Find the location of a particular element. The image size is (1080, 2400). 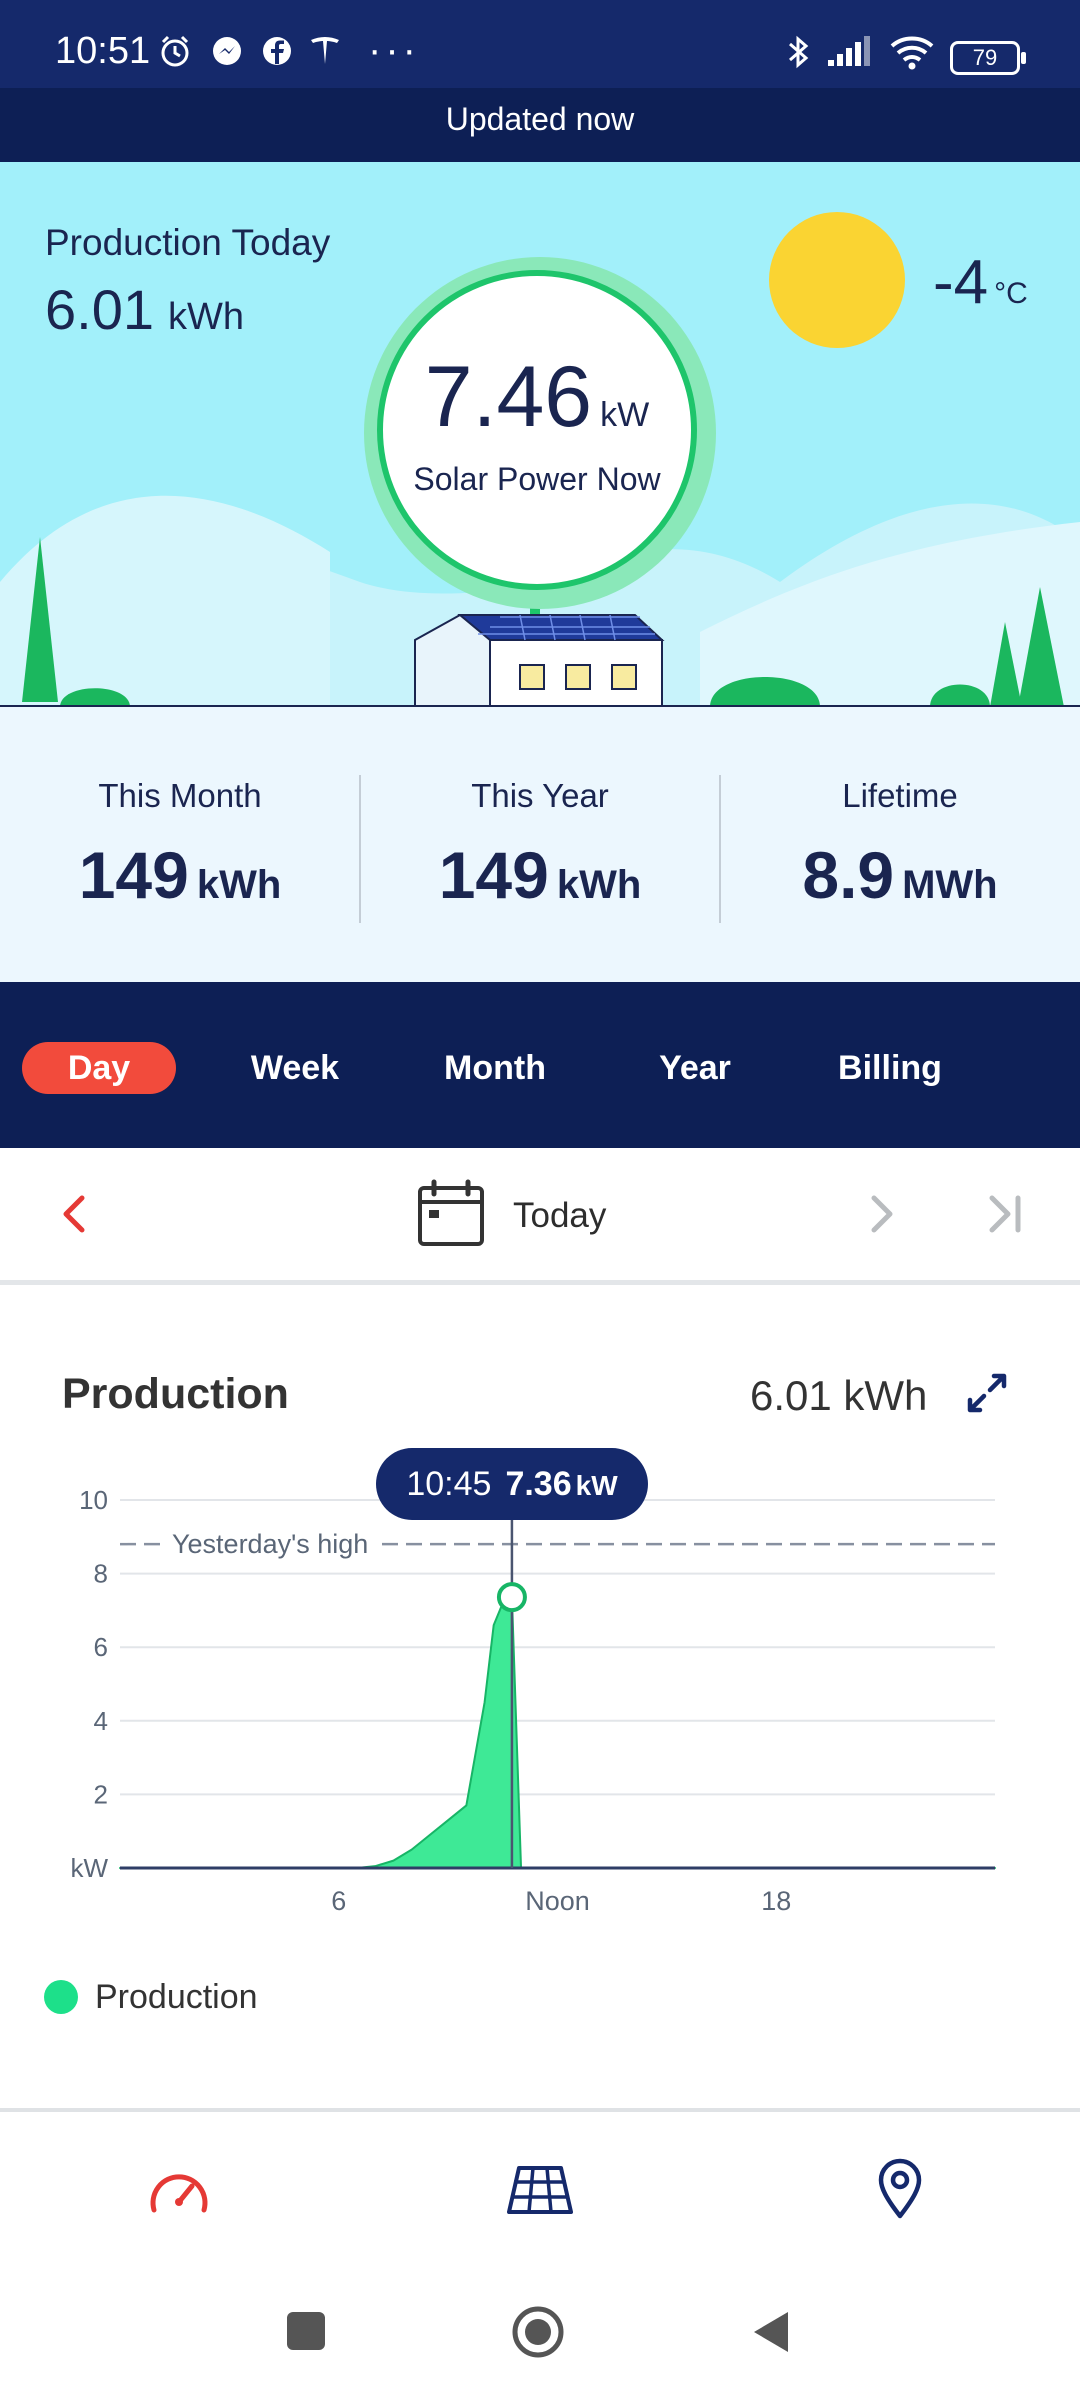

recent-apps-button is located at coordinates (306, 2331).